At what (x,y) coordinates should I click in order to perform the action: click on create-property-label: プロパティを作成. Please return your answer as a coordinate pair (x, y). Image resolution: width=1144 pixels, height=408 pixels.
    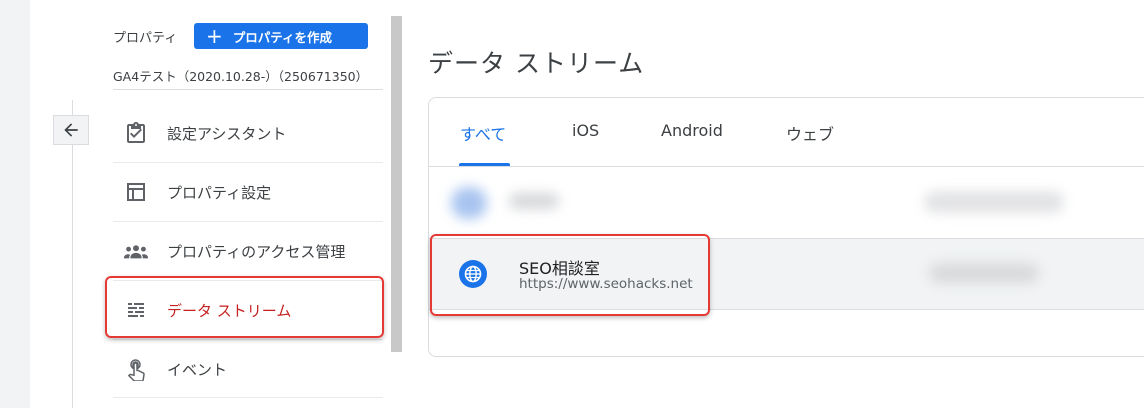
    Looking at the image, I should click on (282, 37).